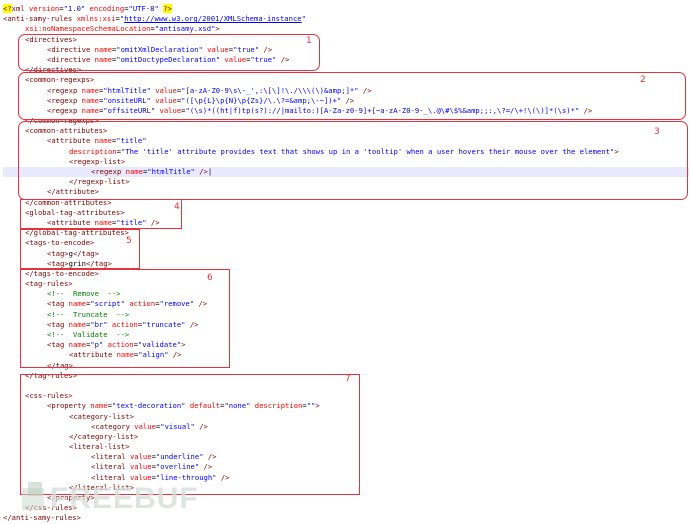 The width and height of the screenshot is (692, 524). Describe the element at coordinates (169, 52) in the screenshot. I see `annotation-box-directives` at that location.